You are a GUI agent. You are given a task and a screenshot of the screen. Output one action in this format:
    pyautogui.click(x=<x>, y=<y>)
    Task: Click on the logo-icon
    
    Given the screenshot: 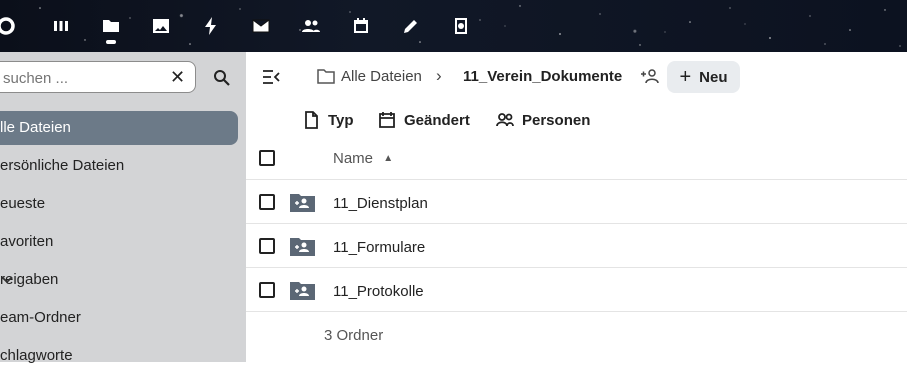 What is the action you would take?
    pyautogui.click(x=9, y=26)
    